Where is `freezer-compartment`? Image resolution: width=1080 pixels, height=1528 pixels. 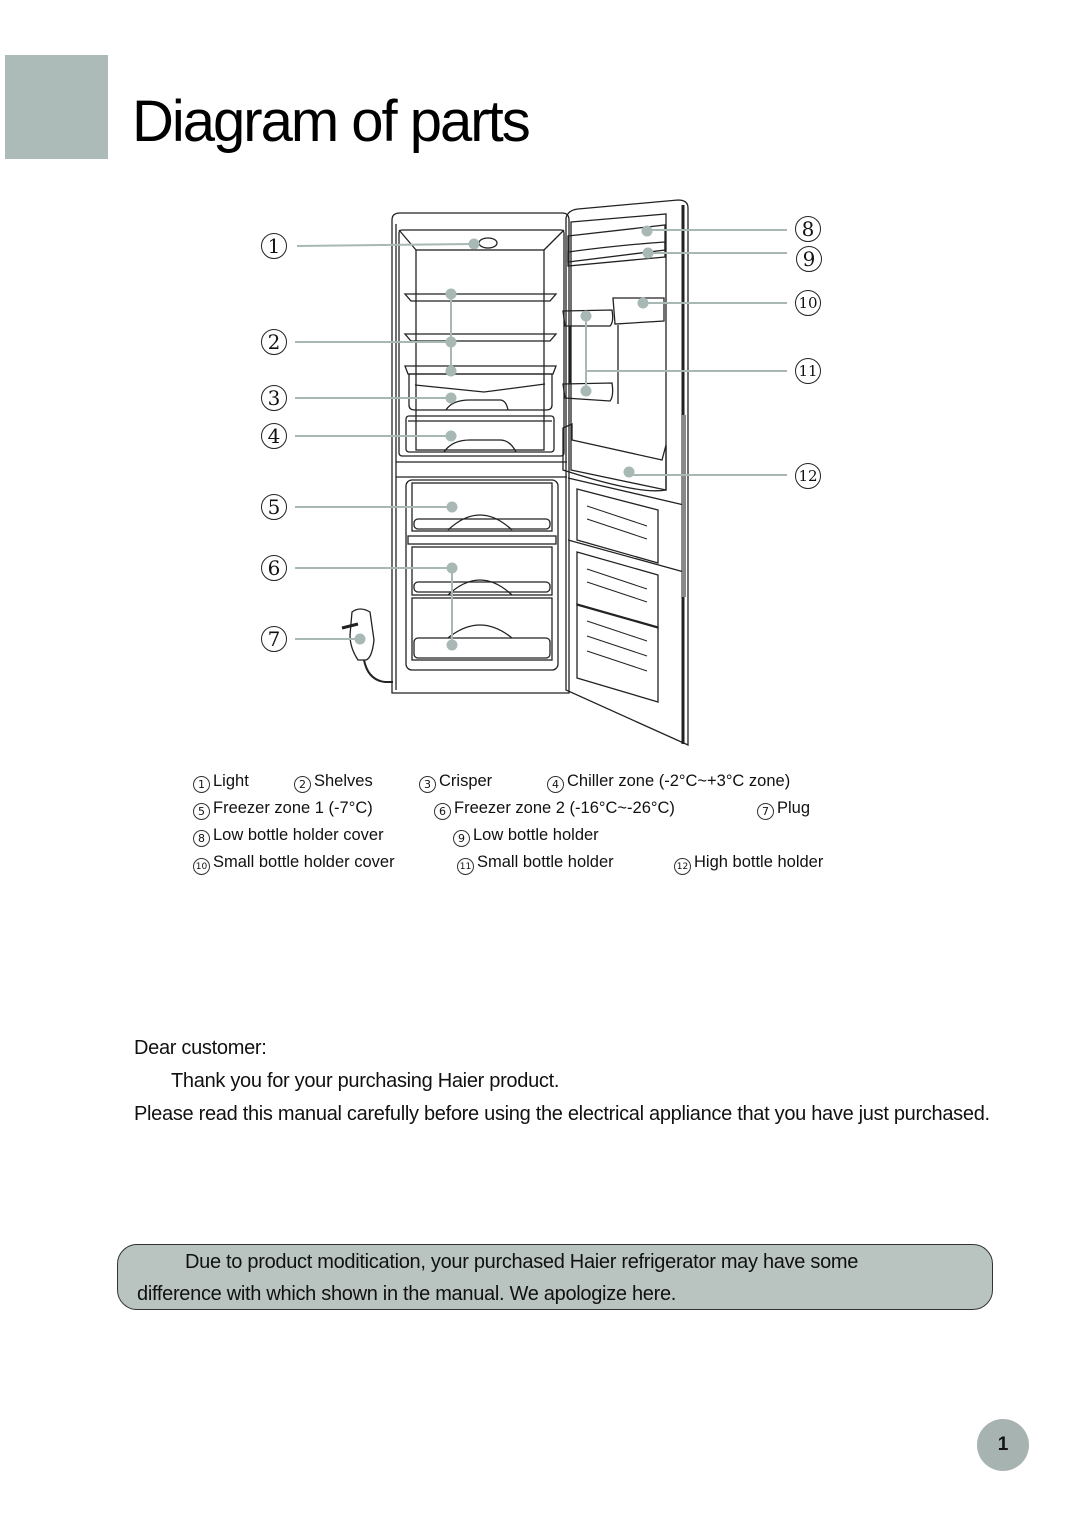
freezer-compartment is located at coordinates (482, 575).